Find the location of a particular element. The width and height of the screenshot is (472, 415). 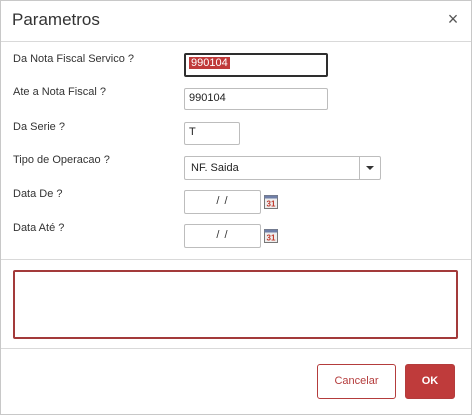

serie-value: T is located at coordinates (192, 132).